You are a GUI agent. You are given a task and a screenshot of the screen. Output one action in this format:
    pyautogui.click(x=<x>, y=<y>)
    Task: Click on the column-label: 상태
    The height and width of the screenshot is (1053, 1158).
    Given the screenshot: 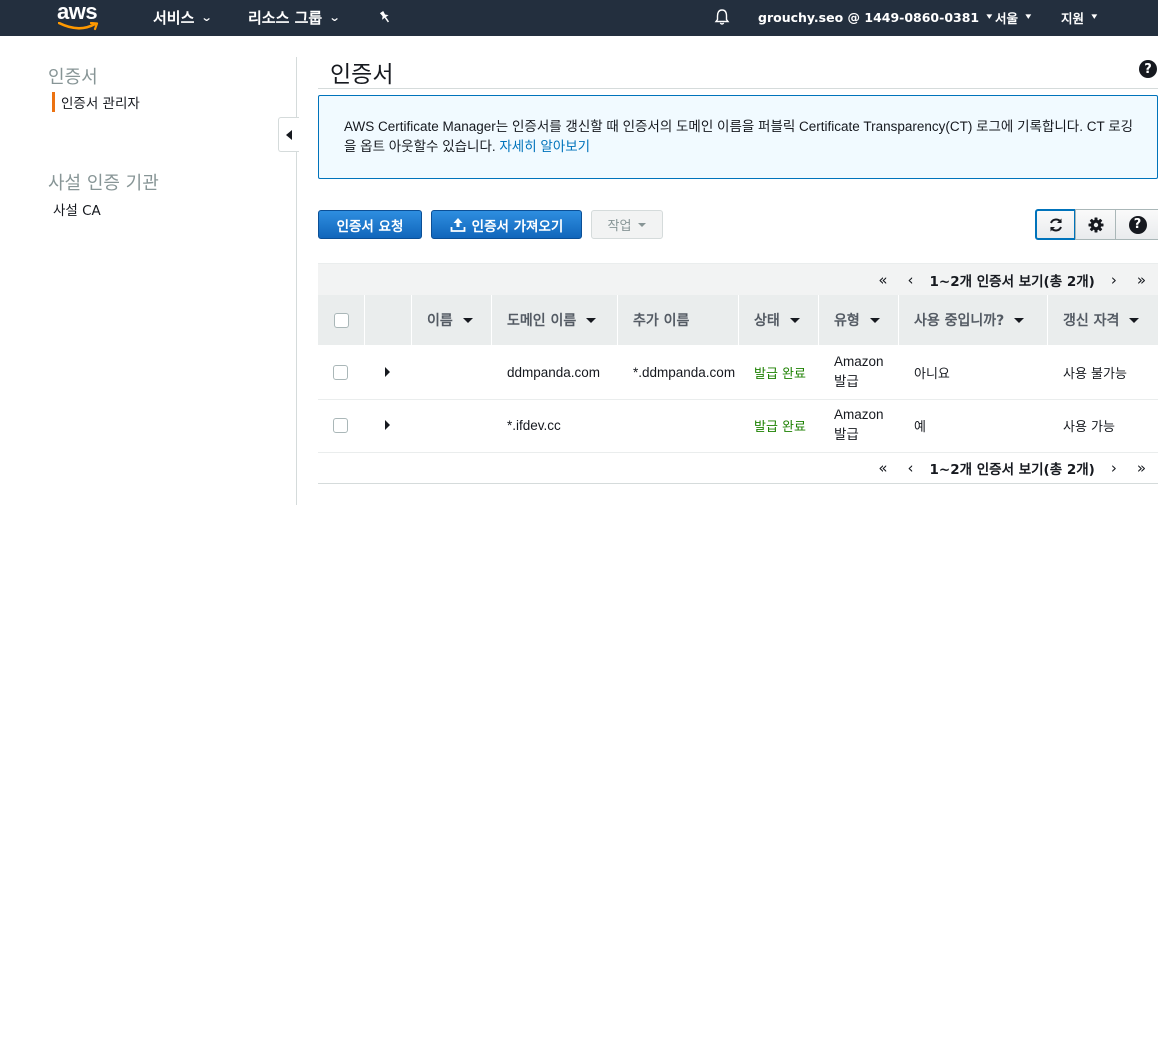 What is the action you would take?
    pyautogui.click(x=767, y=321)
    